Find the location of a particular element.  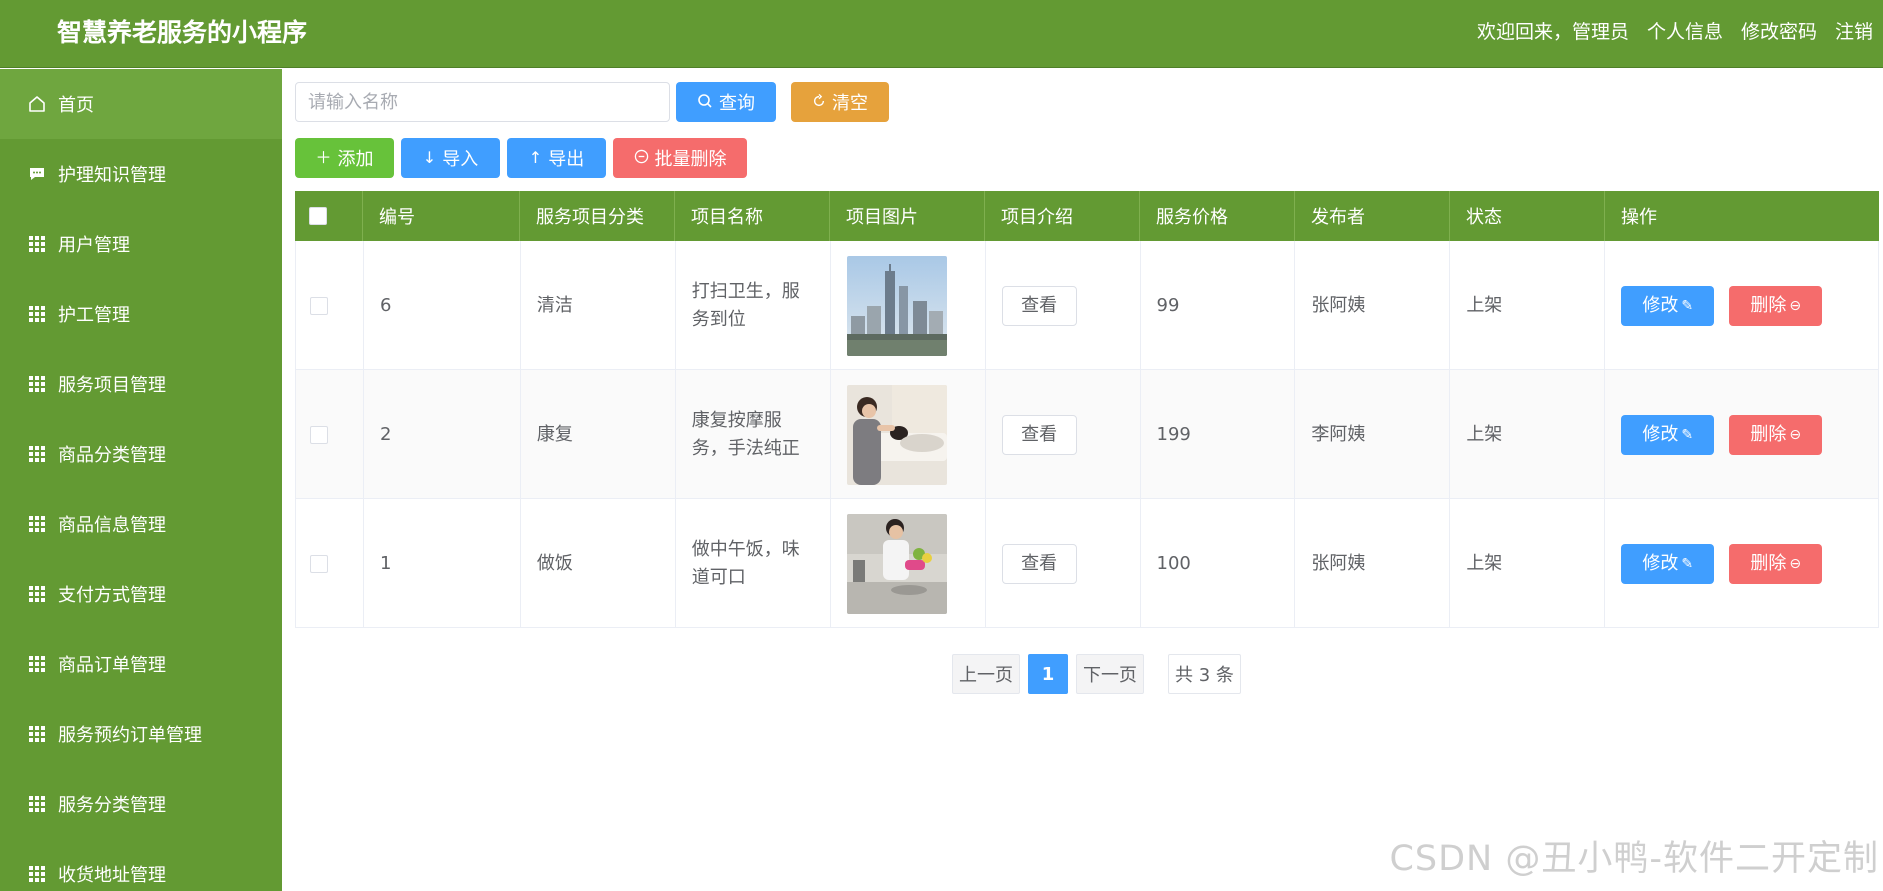

sidebar-item-label: 首页 is located at coordinates (76, 105).